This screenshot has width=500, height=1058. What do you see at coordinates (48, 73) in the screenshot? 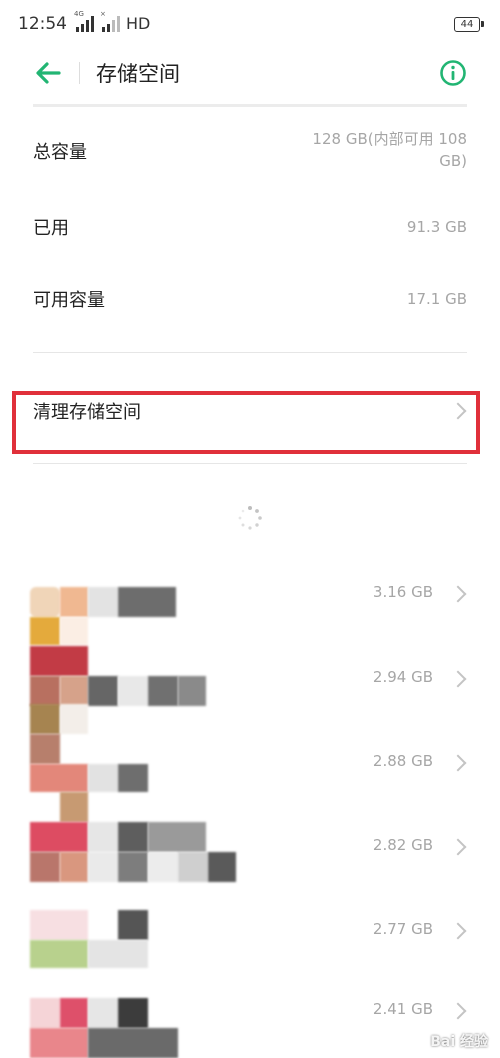
I see `back-arrow-icon` at bounding box center [48, 73].